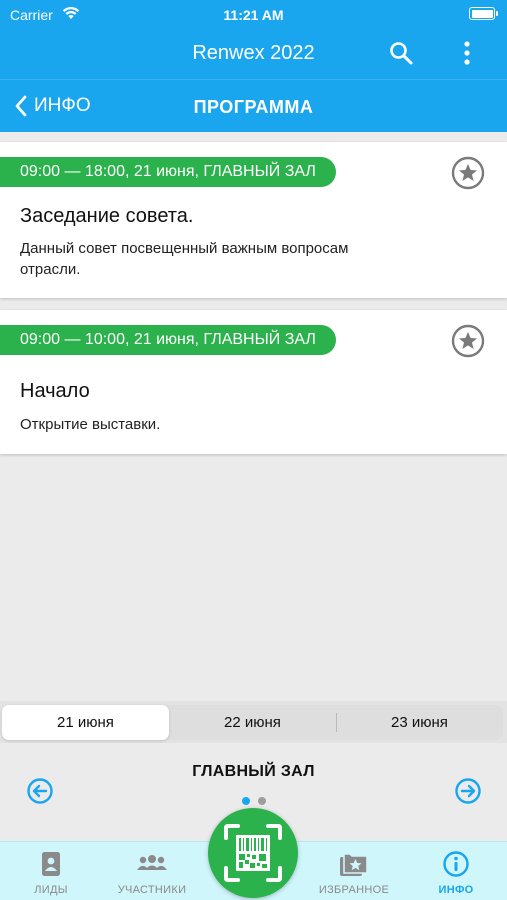  I want to click on tab-label: ИНФО, so click(456, 890).